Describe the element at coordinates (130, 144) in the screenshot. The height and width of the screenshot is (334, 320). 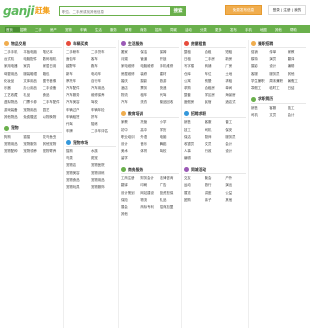
I see `category-link: 设计` at that location.